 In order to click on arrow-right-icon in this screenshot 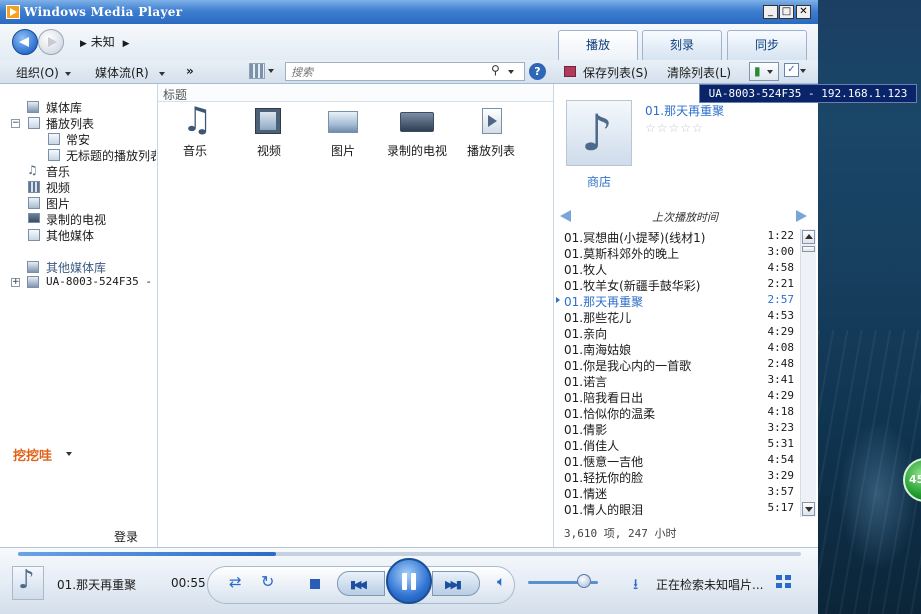, I will do `click(801, 216)`.